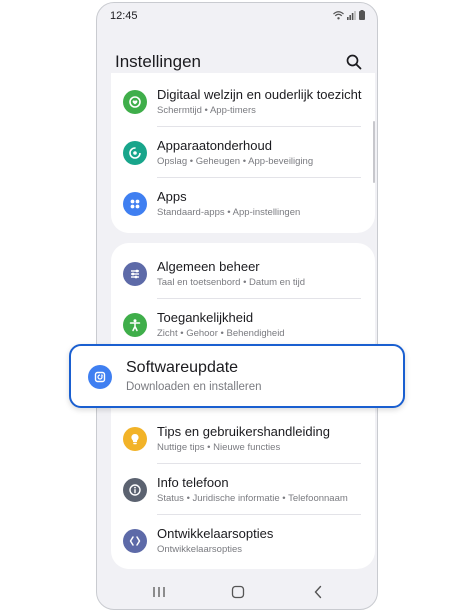 The width and height of the screenshot is (474, 615). I want to click on sliders-icon, so click(135, 274).